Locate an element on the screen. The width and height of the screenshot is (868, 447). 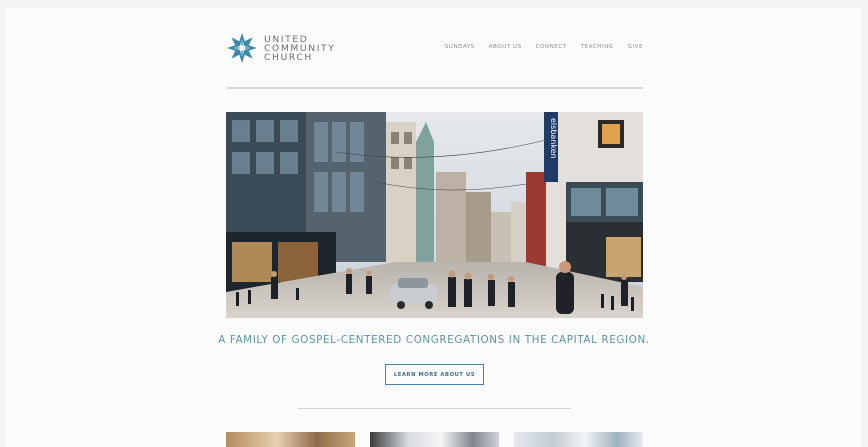
nav-teaching: TEACHING is located at coordinates (597, 47).